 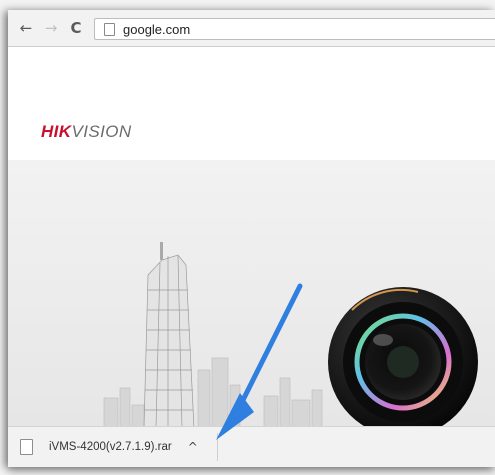 What do you see at coordinates (157, 29) in the screenshot?
I see `address-url: google.com` at bounding box center [157, 29].